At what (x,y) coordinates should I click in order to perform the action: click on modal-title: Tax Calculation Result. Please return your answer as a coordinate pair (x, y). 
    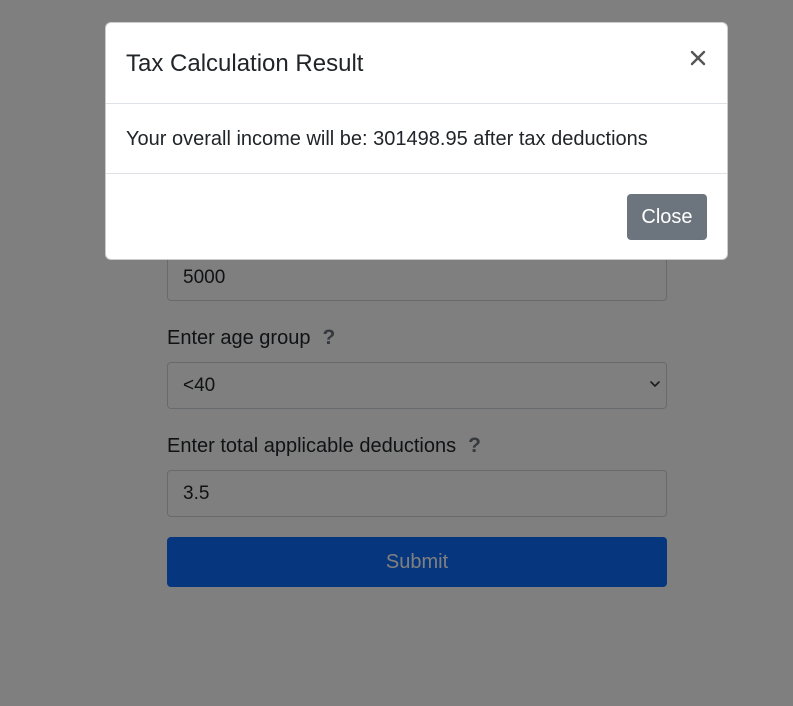
    Looking at the image, I should click on (245, 63).